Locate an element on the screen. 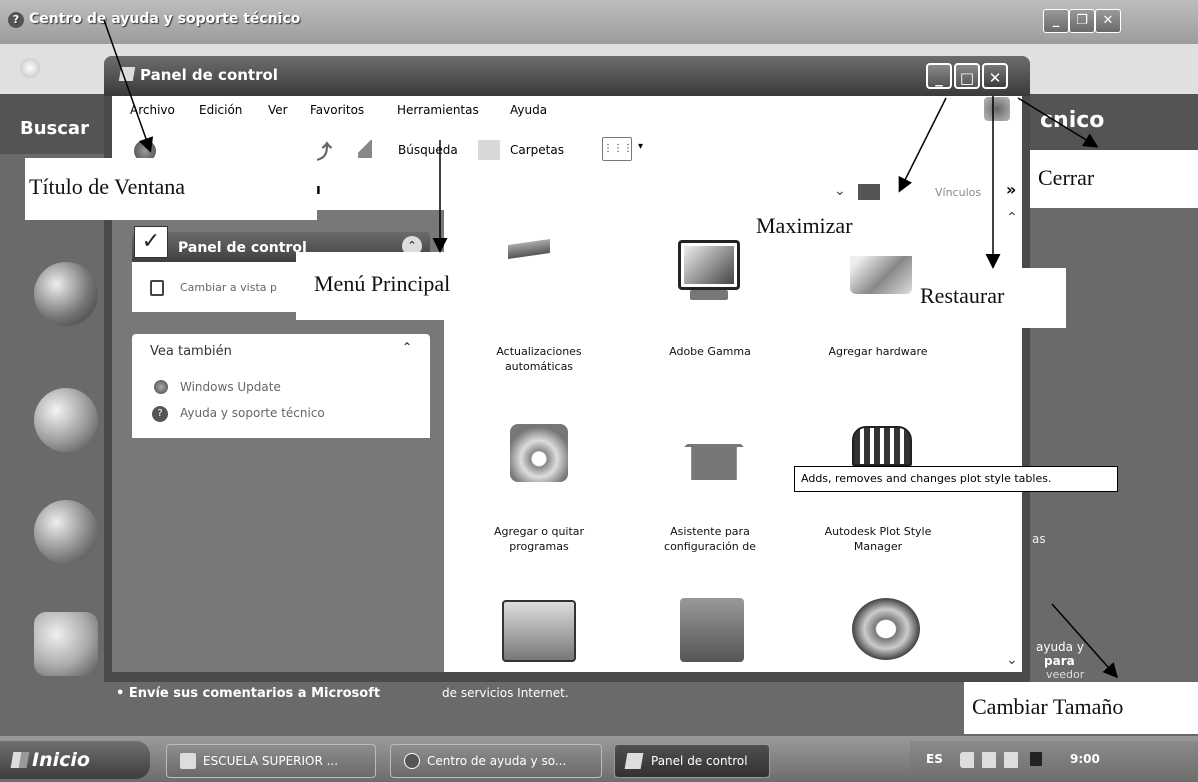 The width and height of the screenshot is (1198, 782). arrow-resize is located at coordinates (1084, 641).